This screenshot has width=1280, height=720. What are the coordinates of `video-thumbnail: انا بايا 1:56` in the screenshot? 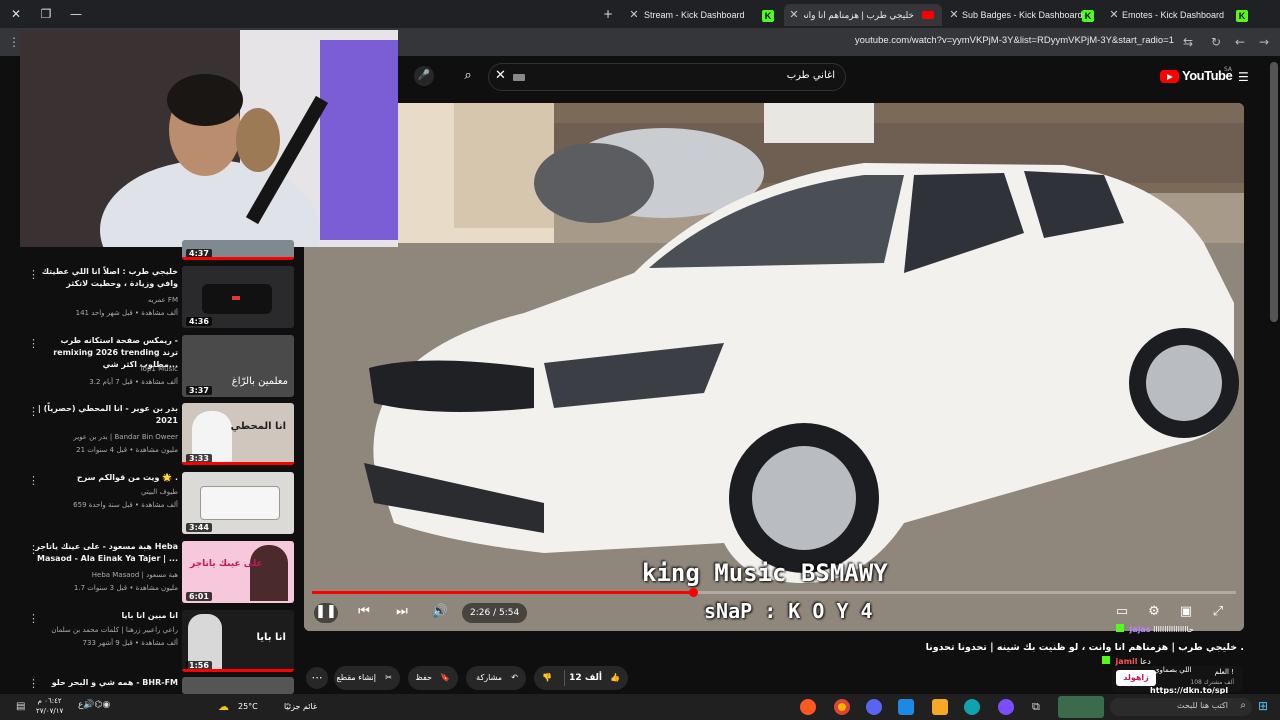 It's located at (238, 641).